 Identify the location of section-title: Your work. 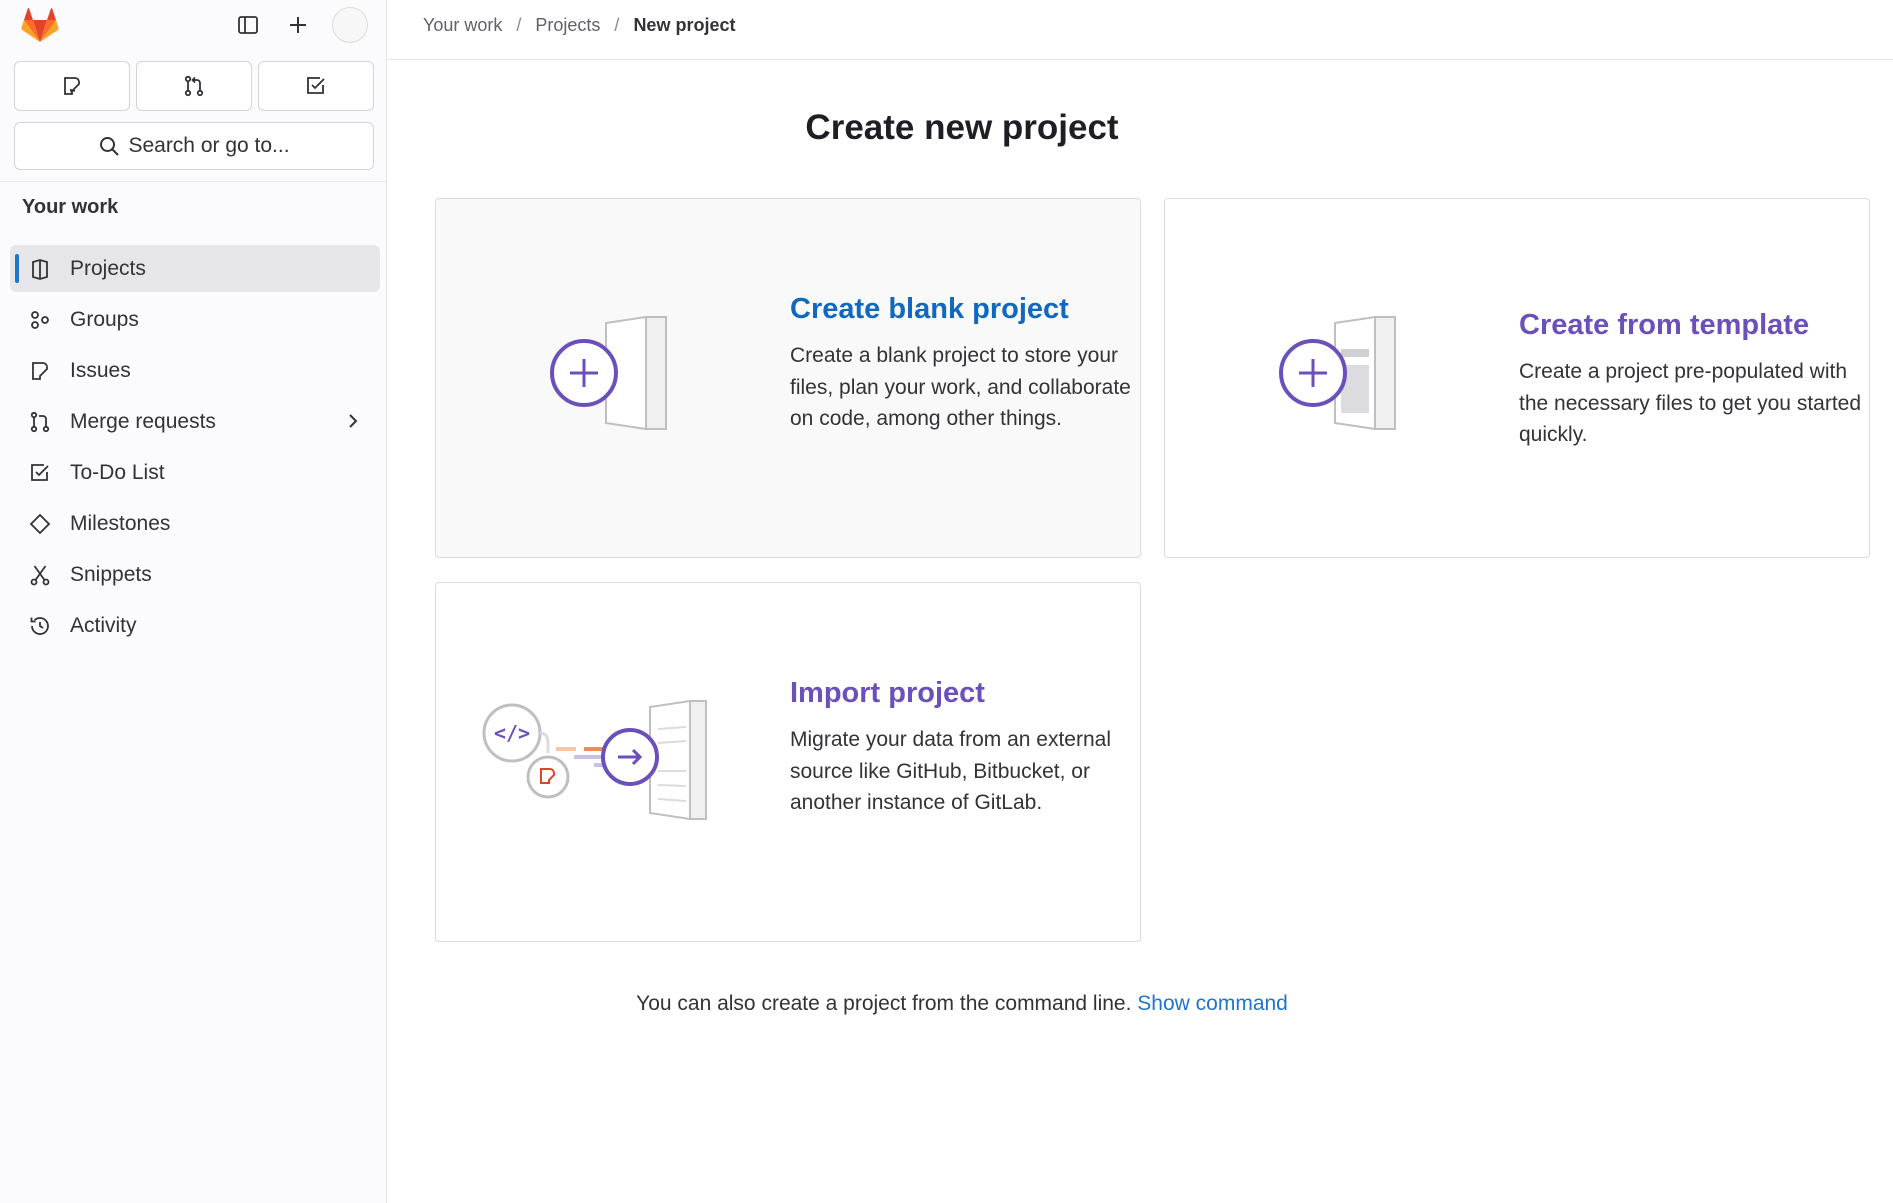
(70, 207).